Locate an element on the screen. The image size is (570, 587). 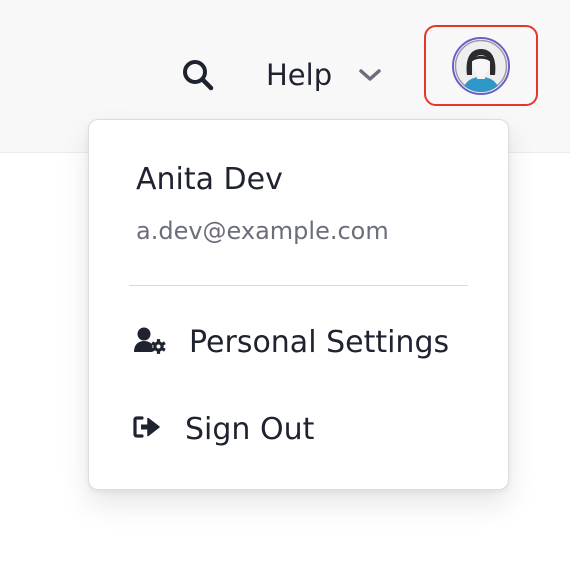
menu-item-label: Personal Settings is located at coordinates (319, 342).